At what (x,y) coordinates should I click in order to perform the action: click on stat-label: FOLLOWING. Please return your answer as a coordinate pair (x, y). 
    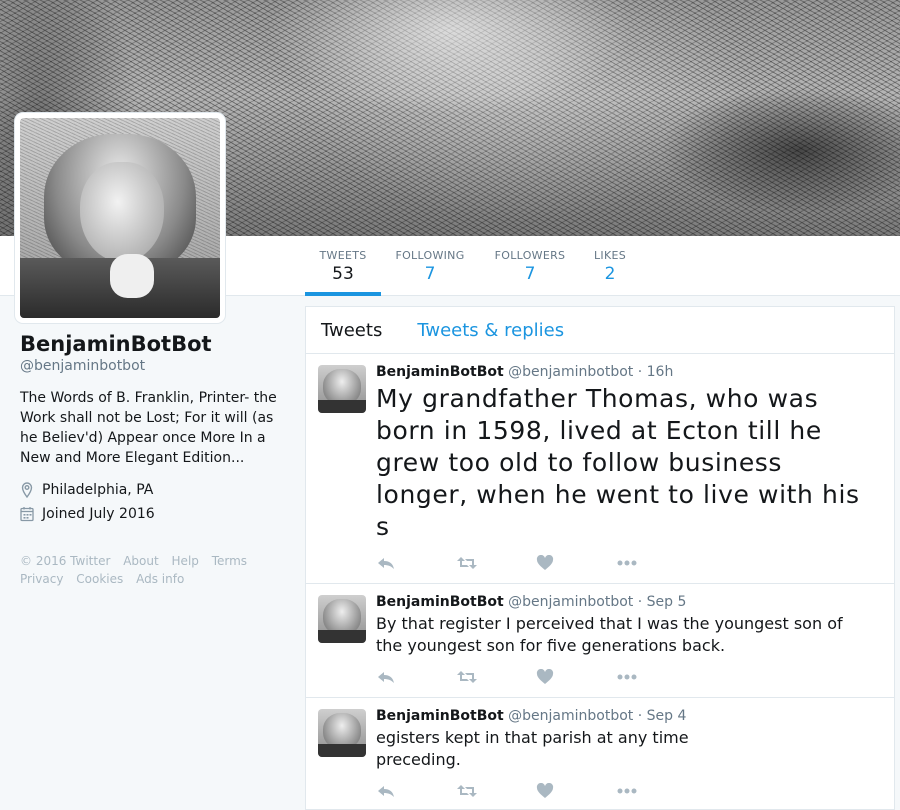
    Looking at the image, I should click on (430, 255).